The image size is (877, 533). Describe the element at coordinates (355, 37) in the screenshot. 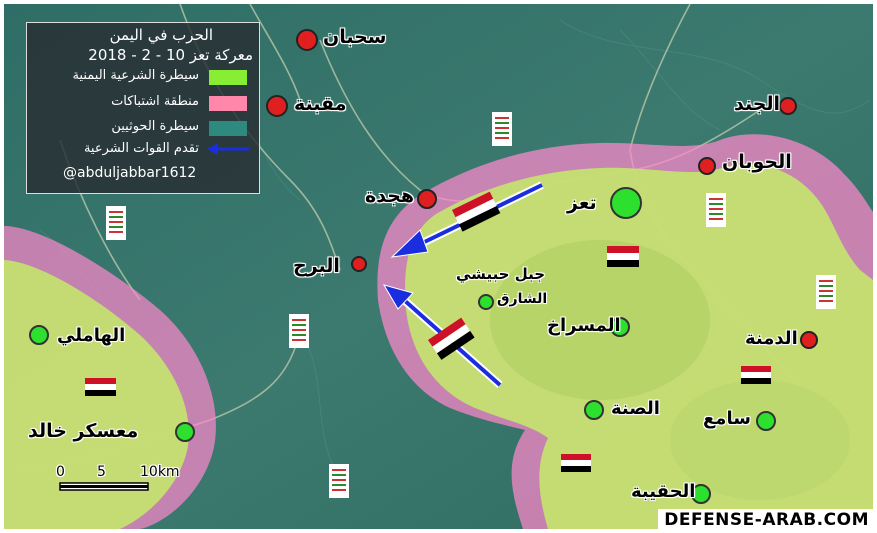

I see `label-sahban: سحبان` at that location.